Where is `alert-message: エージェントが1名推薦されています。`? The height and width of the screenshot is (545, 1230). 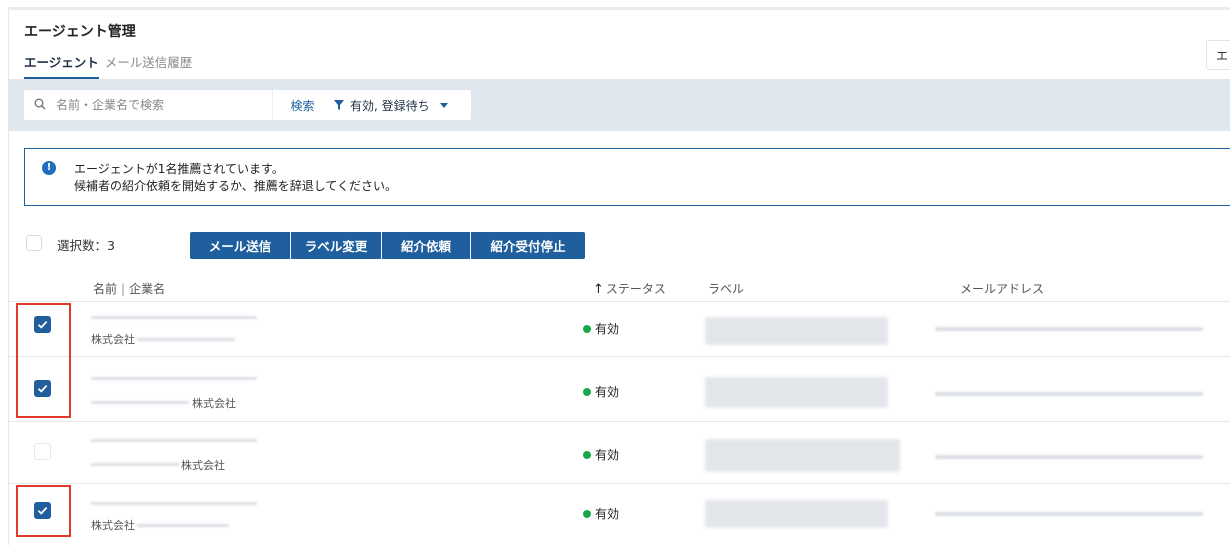
alert-message: エージェントが1名推薦されています。 is located at coordinates (179, 169).